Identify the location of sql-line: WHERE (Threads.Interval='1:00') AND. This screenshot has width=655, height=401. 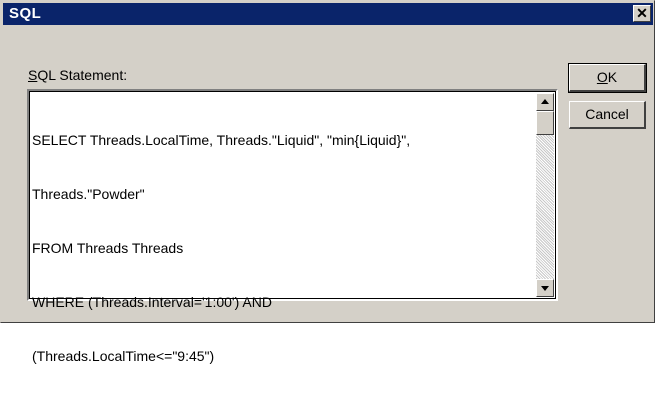
(152, 302).